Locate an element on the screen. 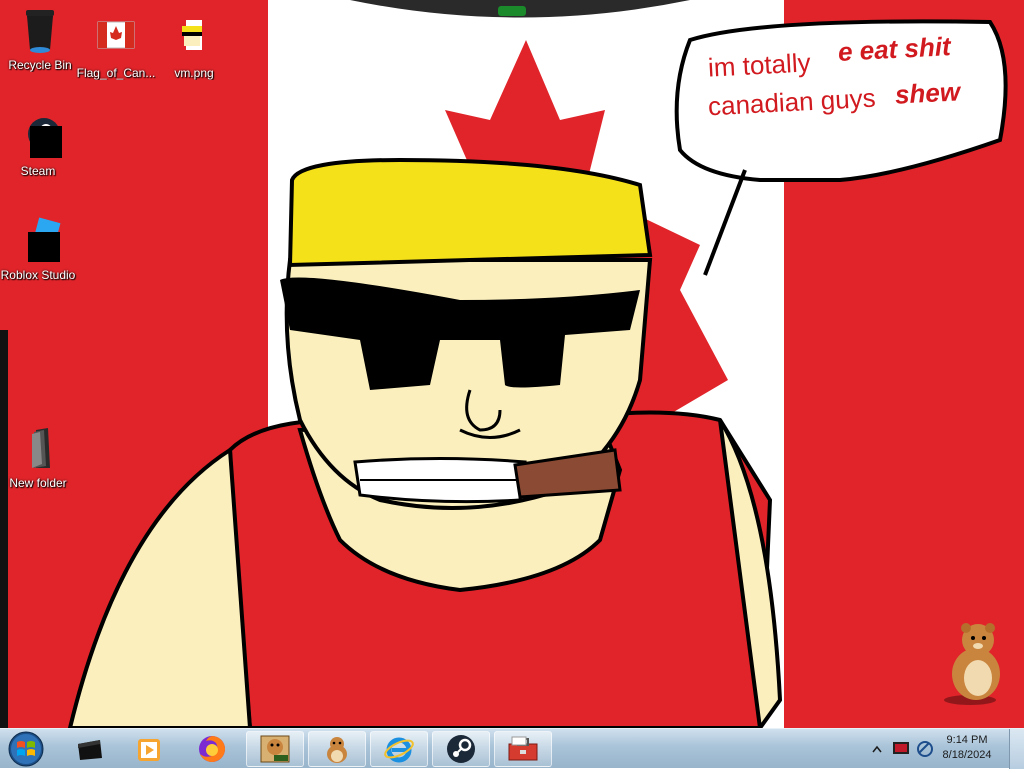  taskbar-button-steam is located at coordinates (461, 749).